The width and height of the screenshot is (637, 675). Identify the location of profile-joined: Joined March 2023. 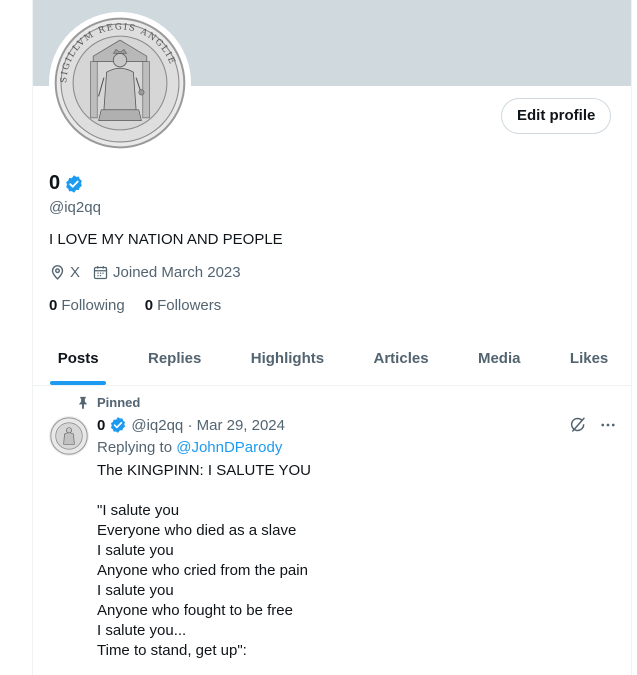
(166, 272).